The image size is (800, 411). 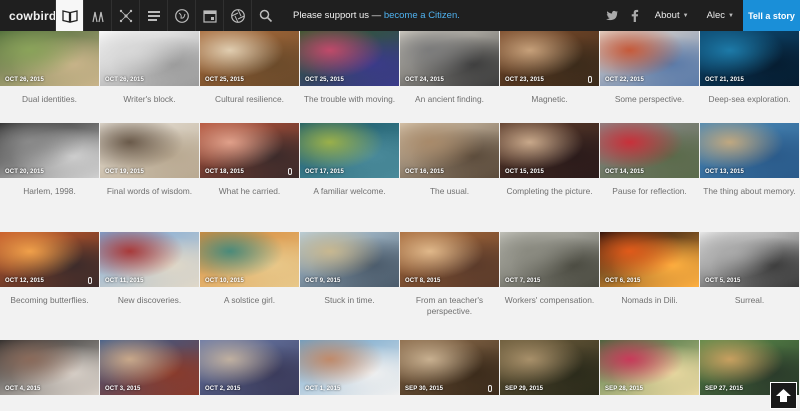 I want to click on story-tile: OCT 24, 2015 An ancient finding., so click(x=449, y=68).